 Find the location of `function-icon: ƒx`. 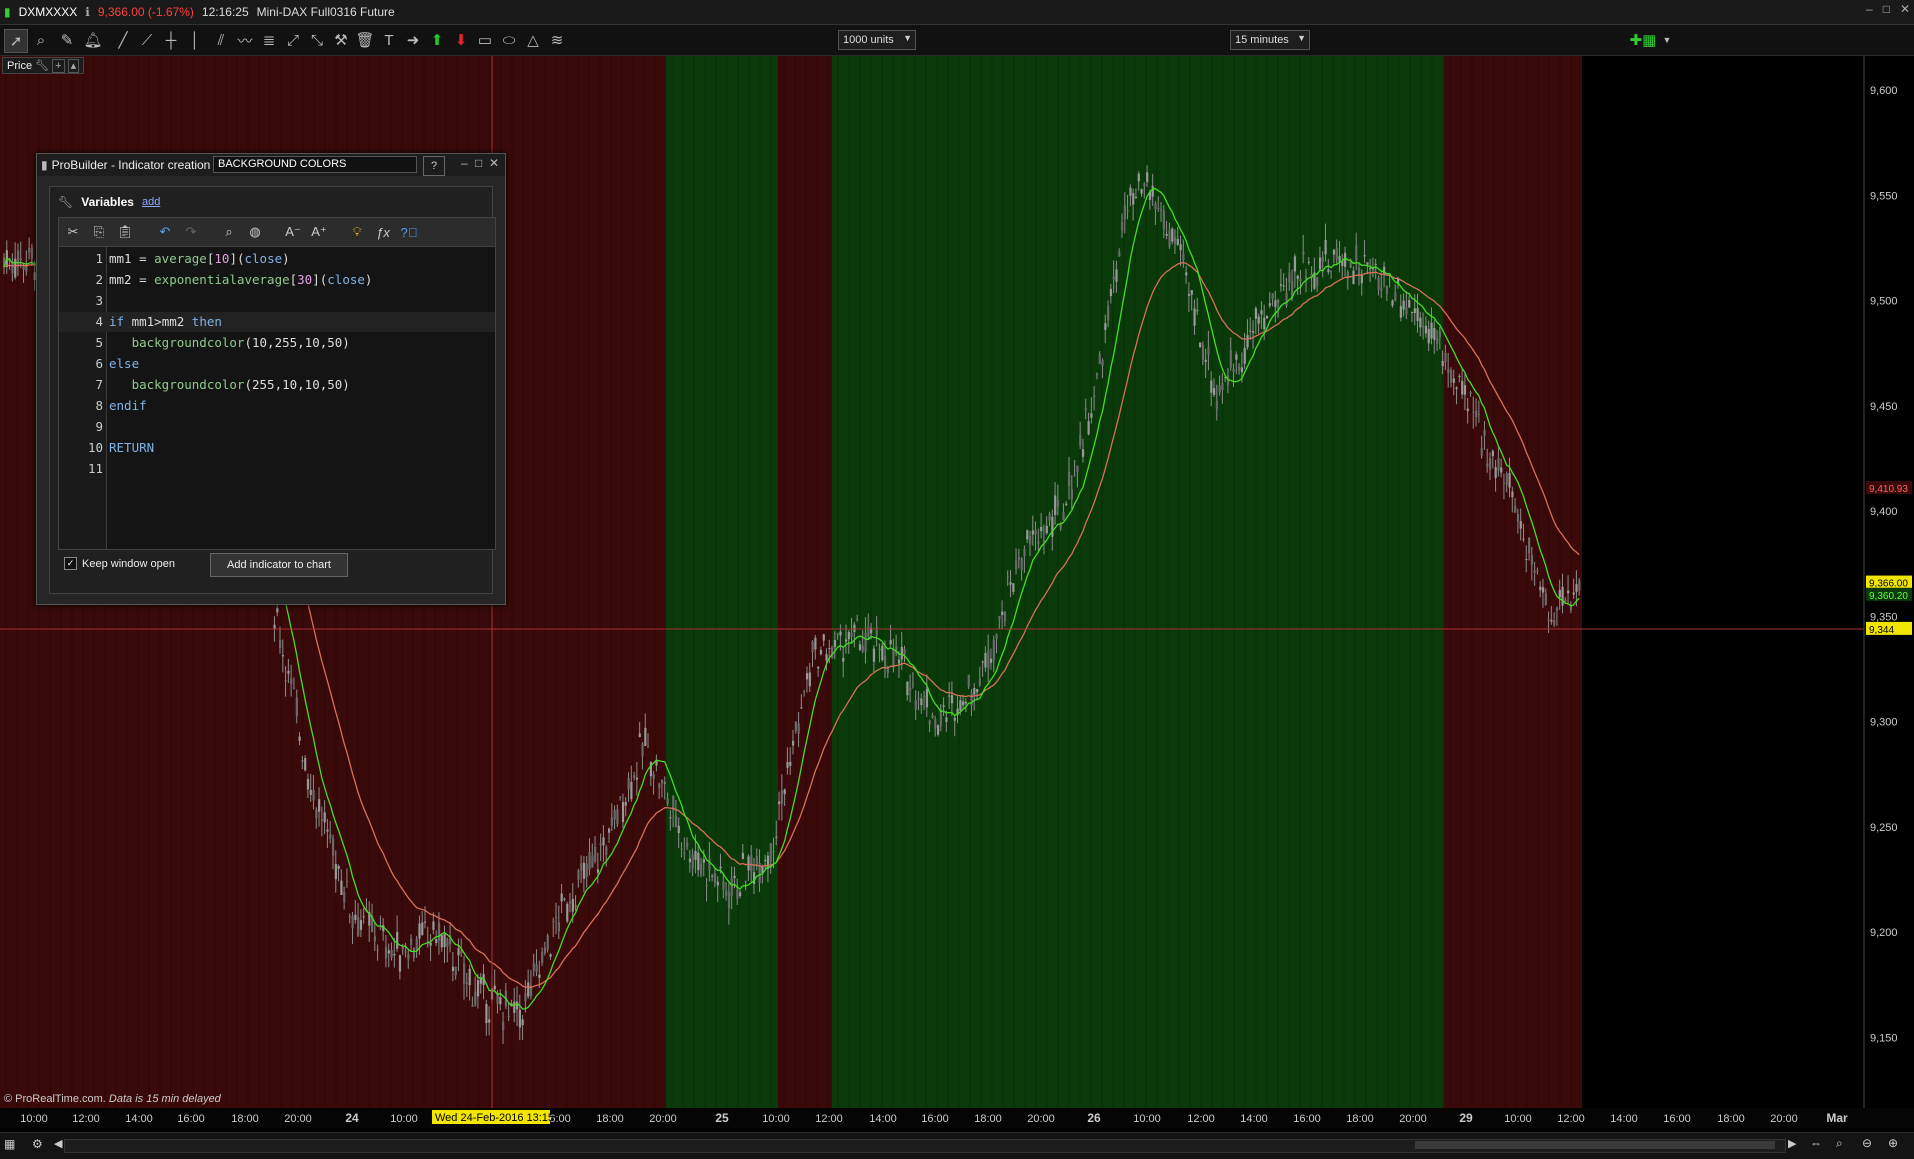

function-icon: ƒx is located at coordinates (383, 232).